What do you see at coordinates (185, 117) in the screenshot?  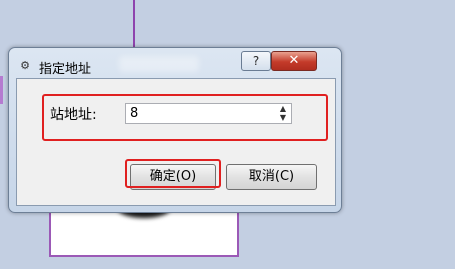 I see `highlight-station-row` at bounding box center [185, 117].